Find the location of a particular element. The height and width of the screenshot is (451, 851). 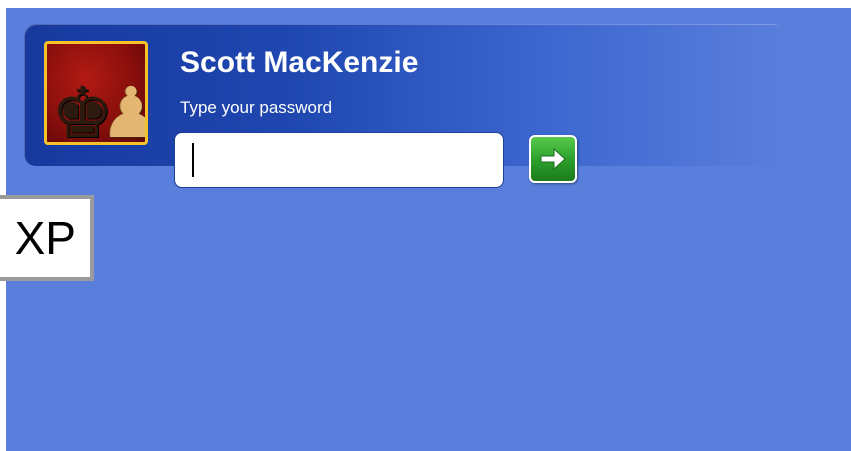

right-arrow-icon is located at coordinates (553, 159).